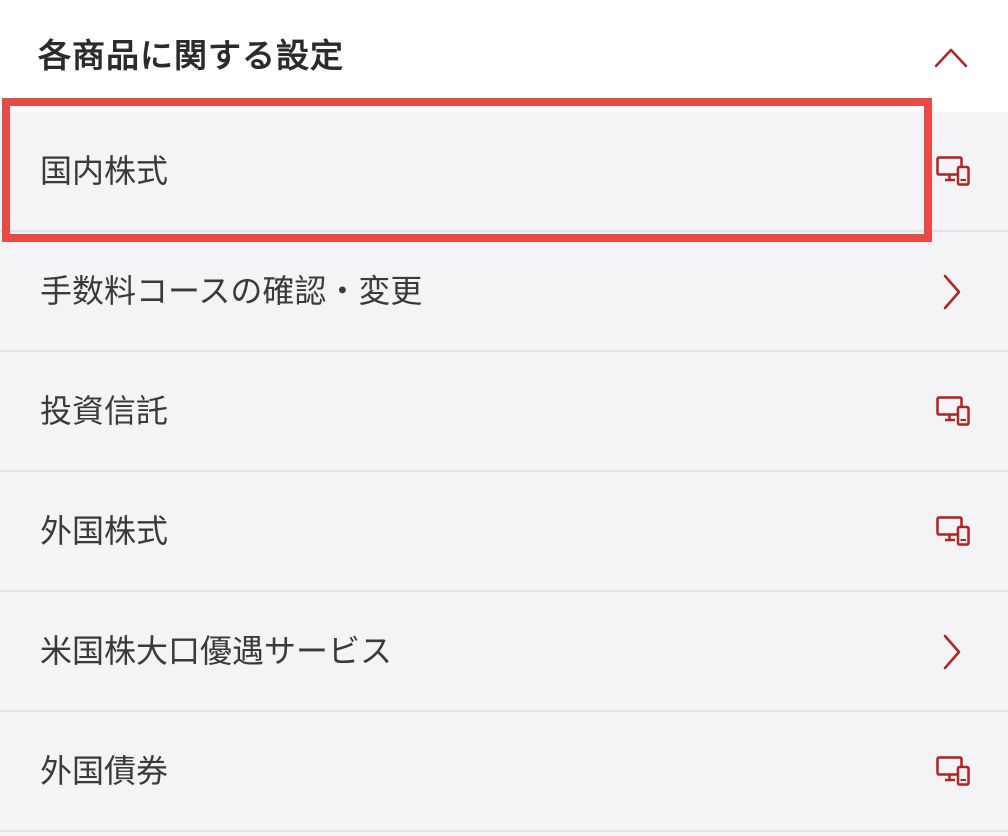  Describe the element at coordinates (504, 56) in the screenshot. I see `section-header: 各商品に関する設定` at that location.